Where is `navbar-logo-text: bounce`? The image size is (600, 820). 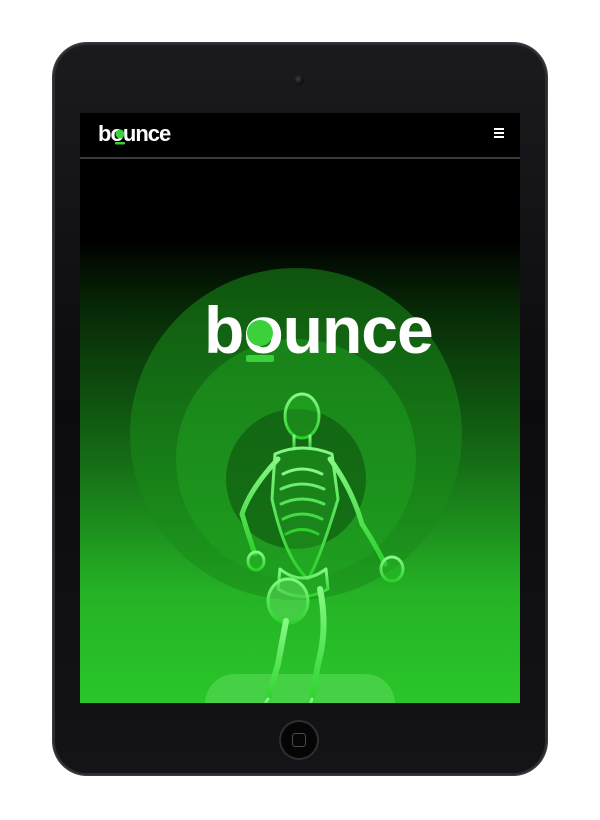
navbar-logo-text: bounce is located at coordinates (134, 133).